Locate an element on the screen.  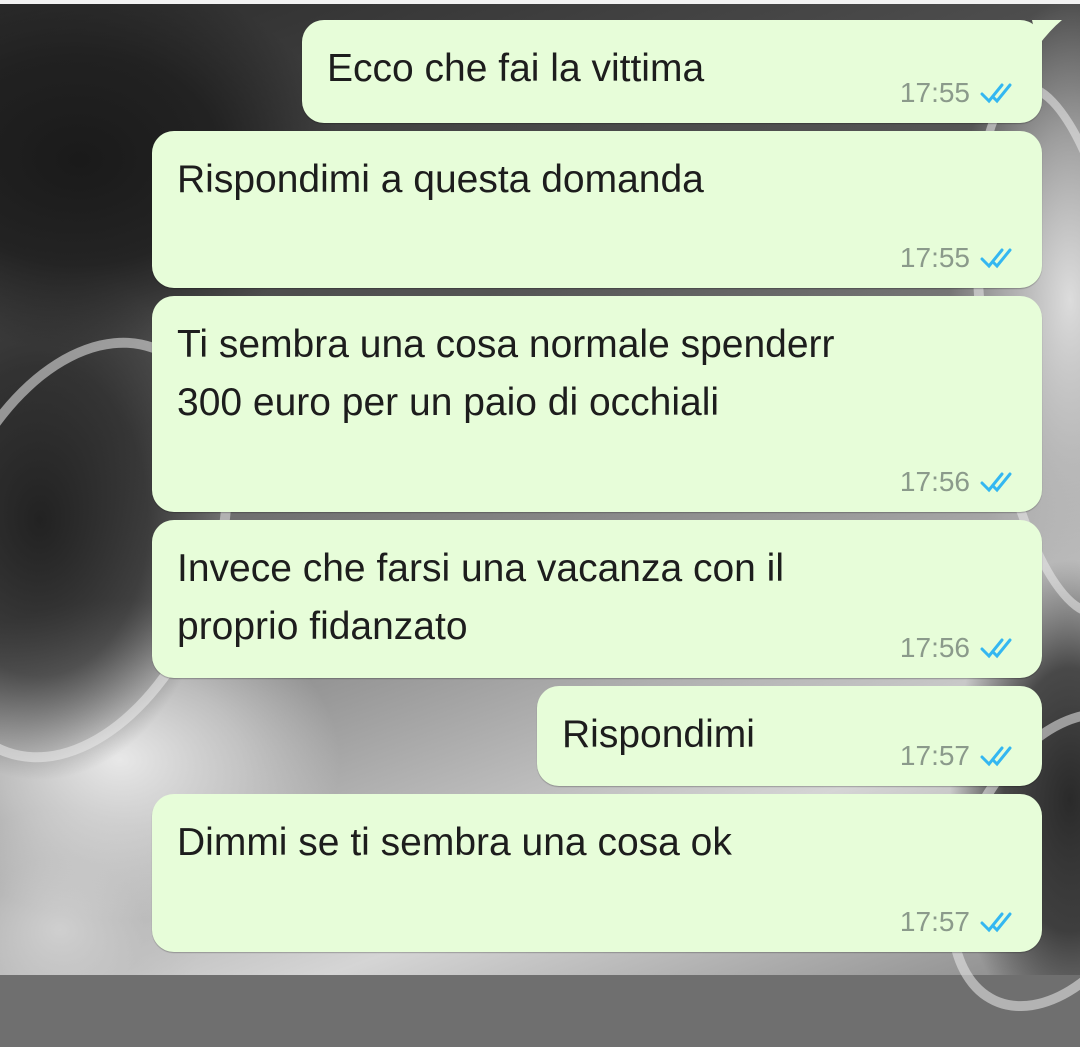
outgoing-message-bubble: Rispondimi 17:57 is located at coordinates (789, 736).